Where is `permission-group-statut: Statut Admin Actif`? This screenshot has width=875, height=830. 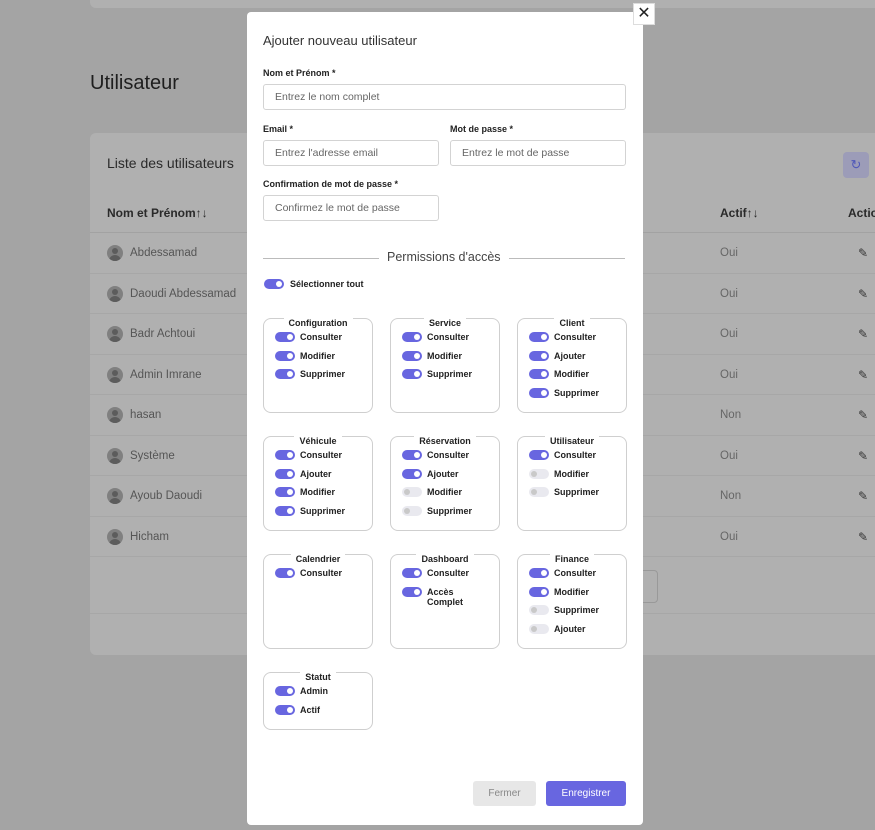 permission-group-statut: Statut Admin Actif is located at coordinates (318, 701).